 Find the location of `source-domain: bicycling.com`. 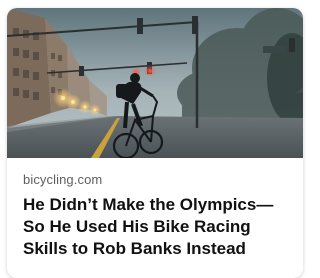

source-domain: bicycling.com is located at coordinates (62, 179).